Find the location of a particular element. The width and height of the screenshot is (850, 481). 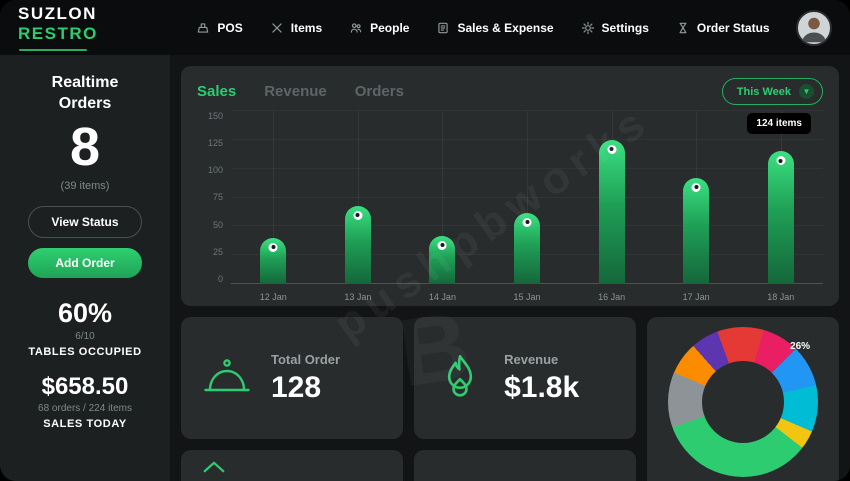

bar-14-jan is located at coordinates (442, 259).